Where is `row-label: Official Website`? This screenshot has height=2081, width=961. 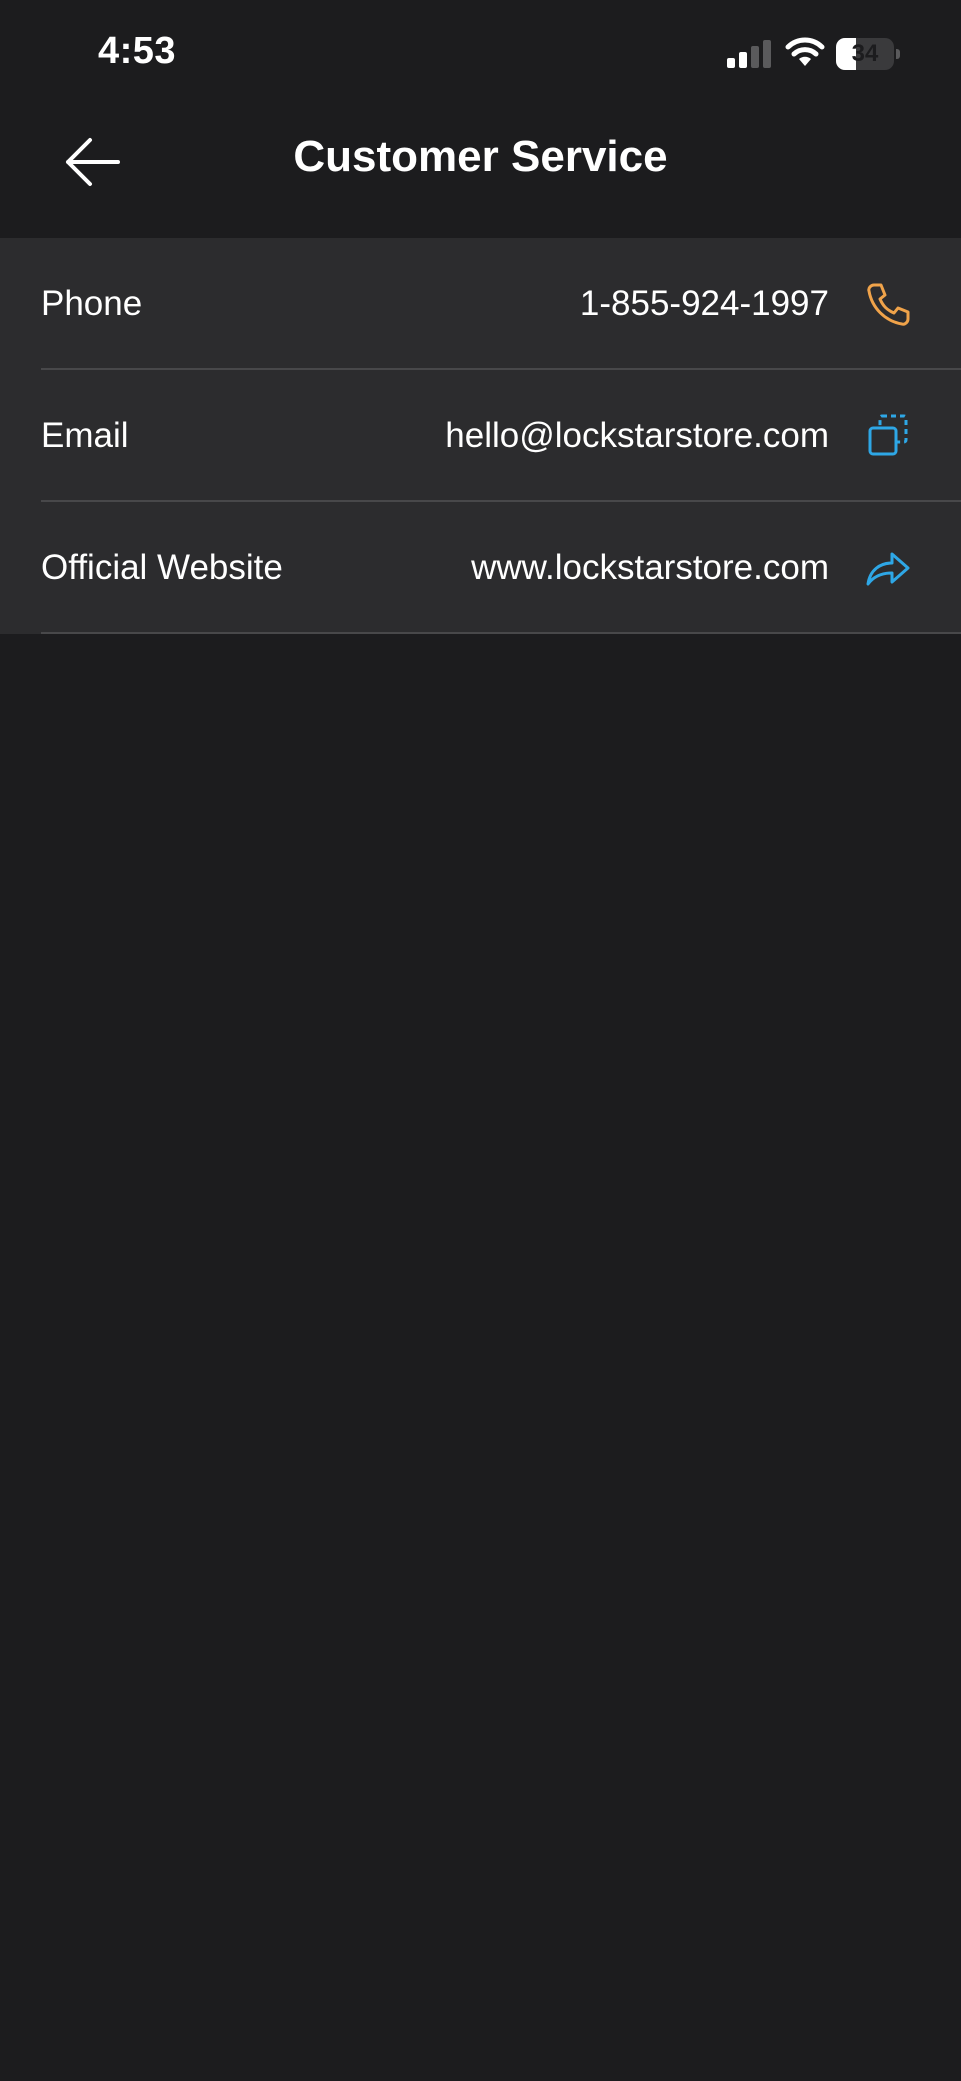
row-label: Official Website is located at coordinates (162, 567).